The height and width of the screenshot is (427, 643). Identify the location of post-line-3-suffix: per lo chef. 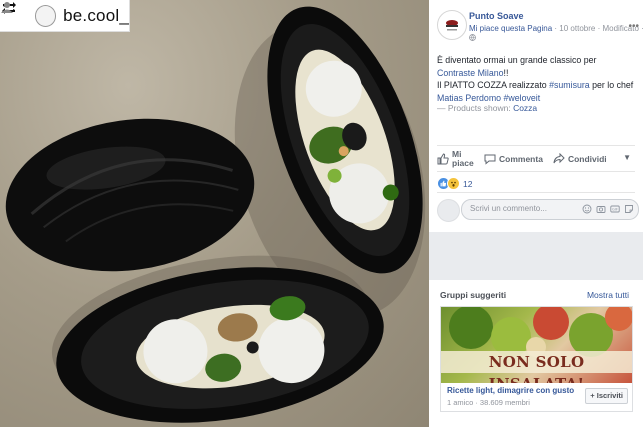
(611, 85).